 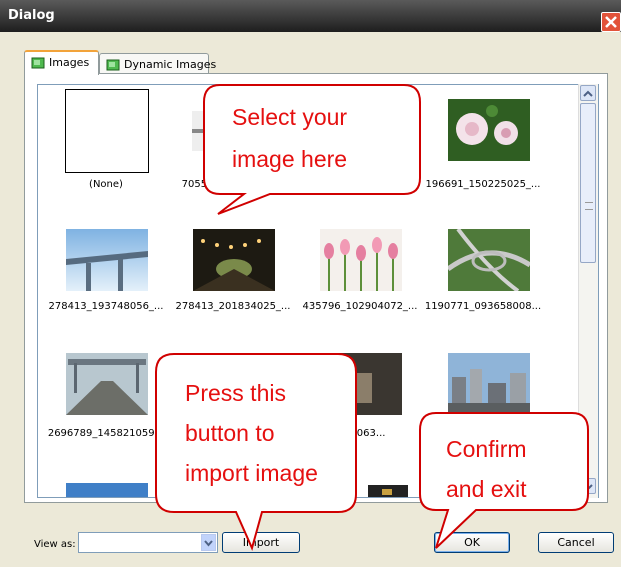 I want to click on callout-press-line1: Press this, so click(x=235, y=393).